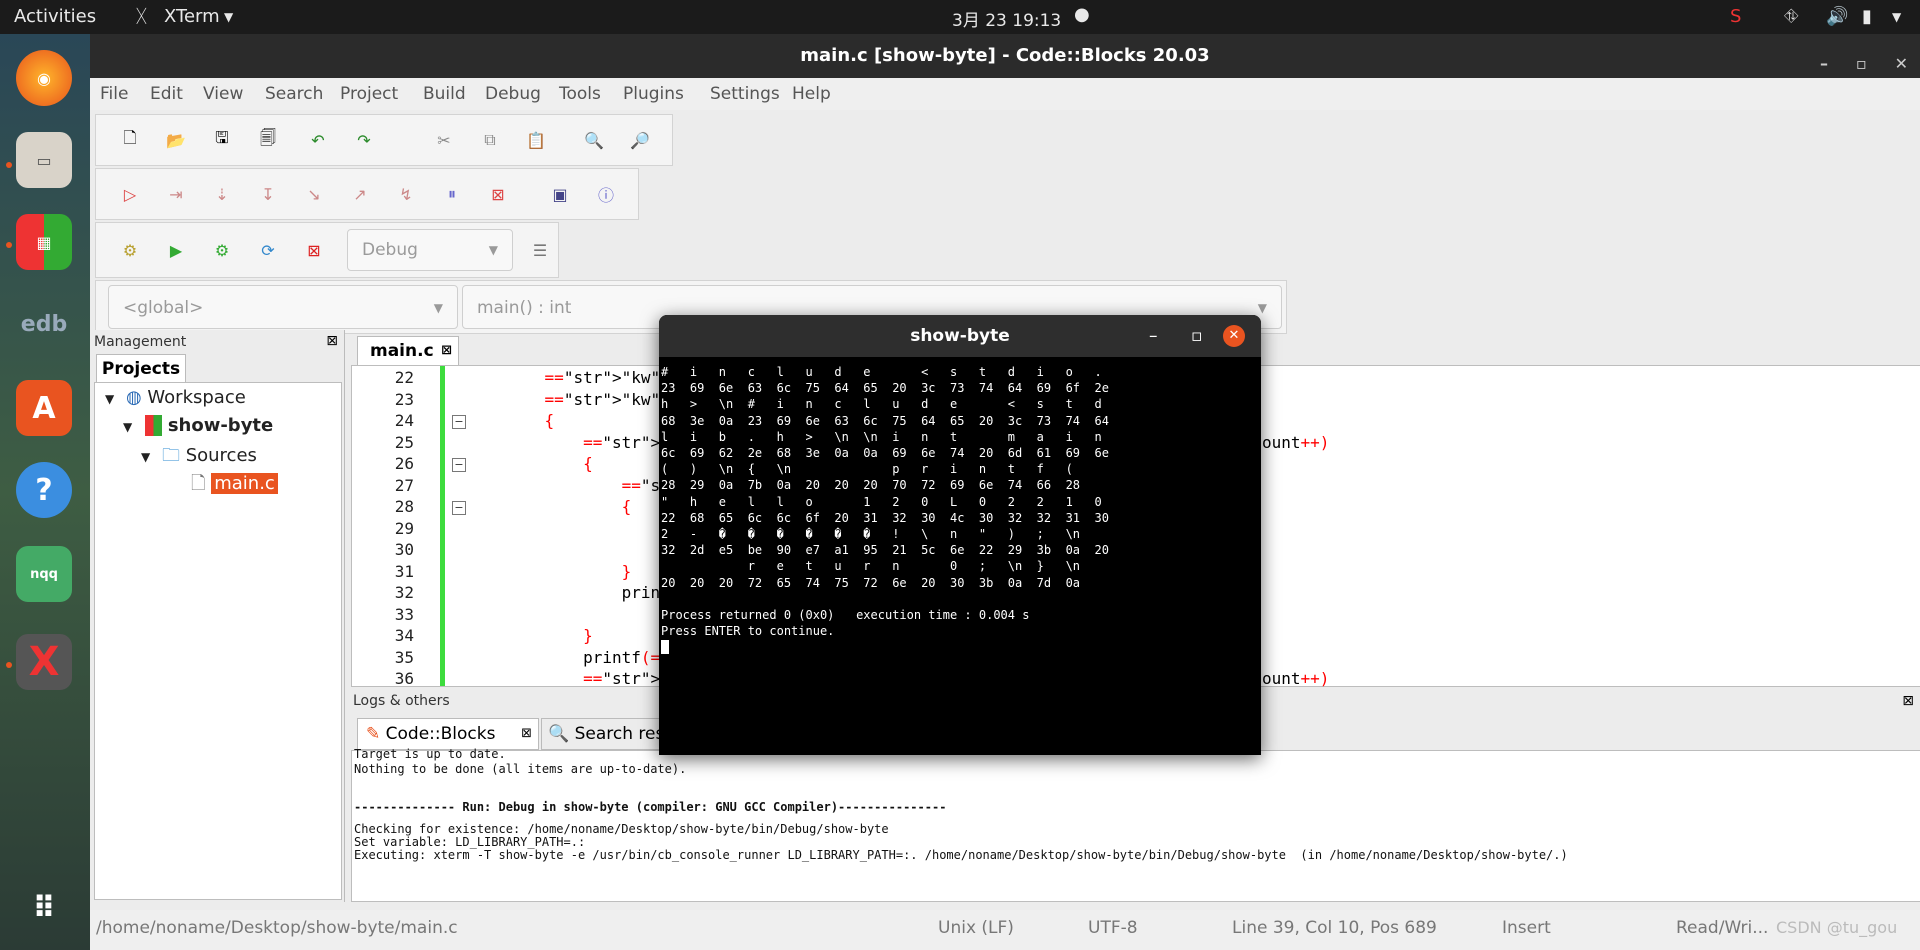 The height and width of the screenshot is (950, 1920). I want to click on redo-icon: ↷, so click(364, 140).